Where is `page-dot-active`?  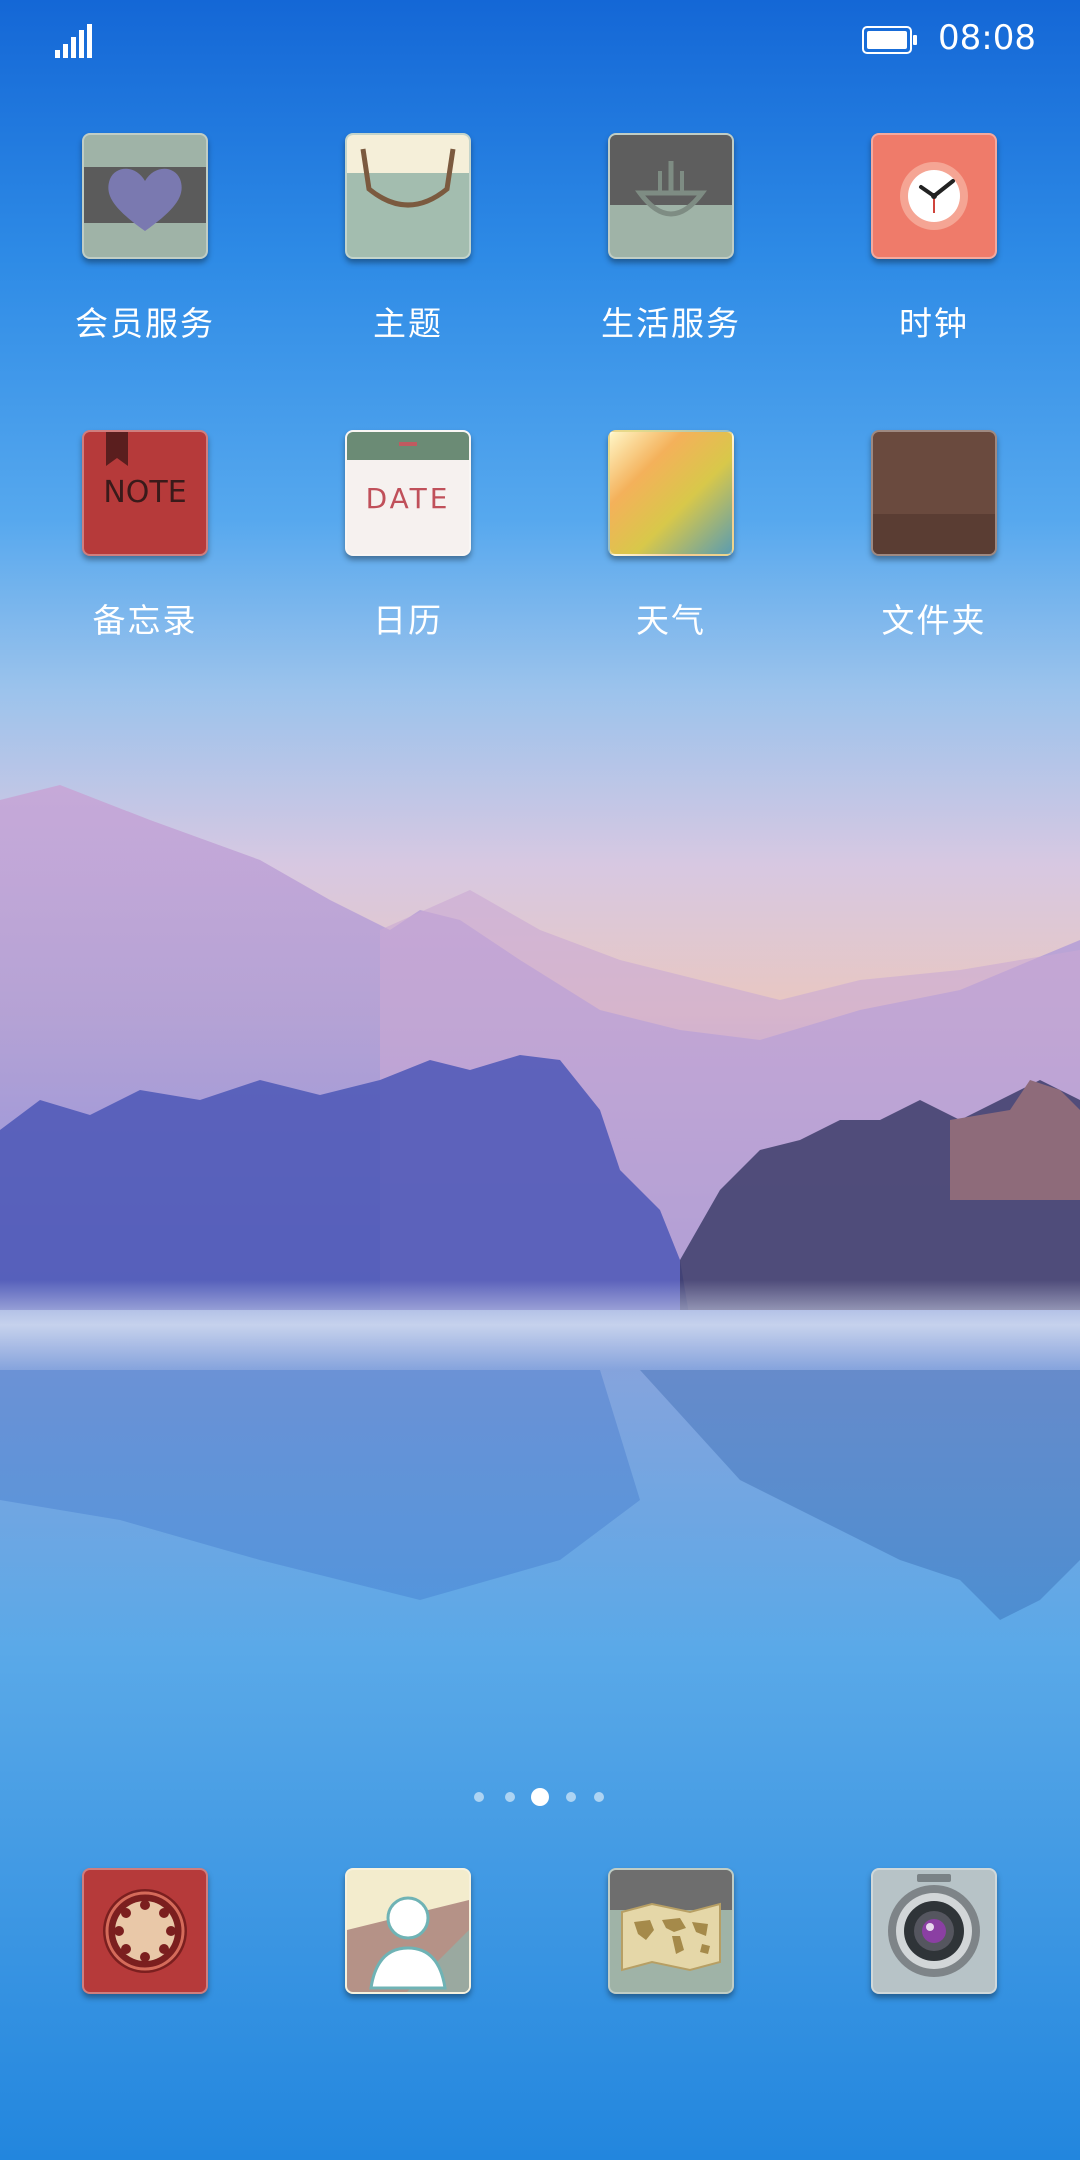 page-dot-active is located at coordinates (540, 1797).